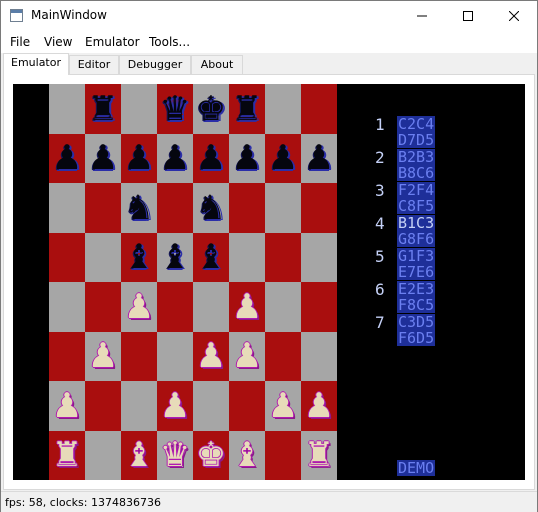  Describe the element at coordinates (416, 305) in the screenshot. I see `black-move: F8C5` at that location.